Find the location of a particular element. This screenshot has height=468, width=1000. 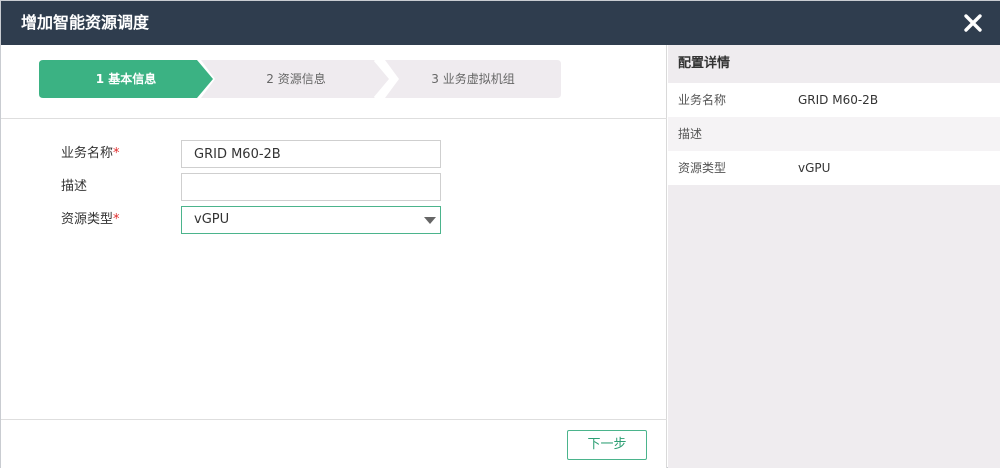

summary-title: 配置详情 is located at coordinates (834, 64).